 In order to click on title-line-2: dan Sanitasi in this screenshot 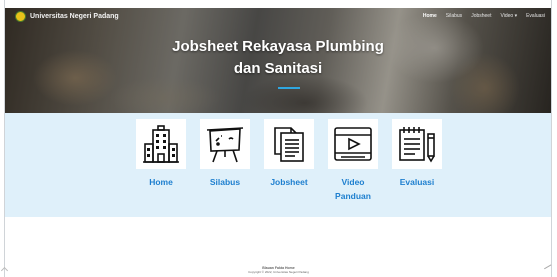, I will do `click(278, 68)`.